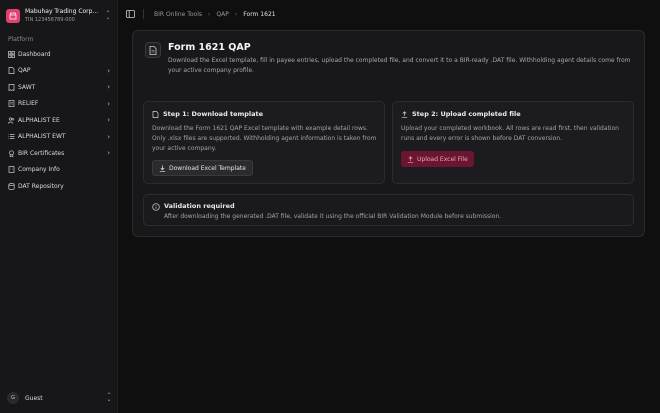  What do you see at coordinates (27, 87) in the screenshot?
I see `sidebar-item-label: SAWT` at bounding box center [27, 87].